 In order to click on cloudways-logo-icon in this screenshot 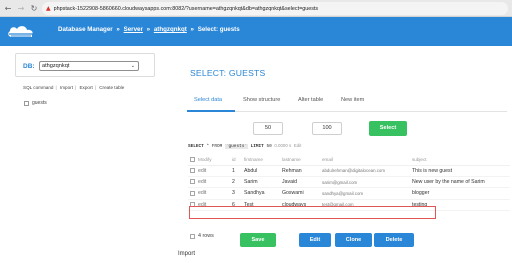, I will do `click(24, 31)`.